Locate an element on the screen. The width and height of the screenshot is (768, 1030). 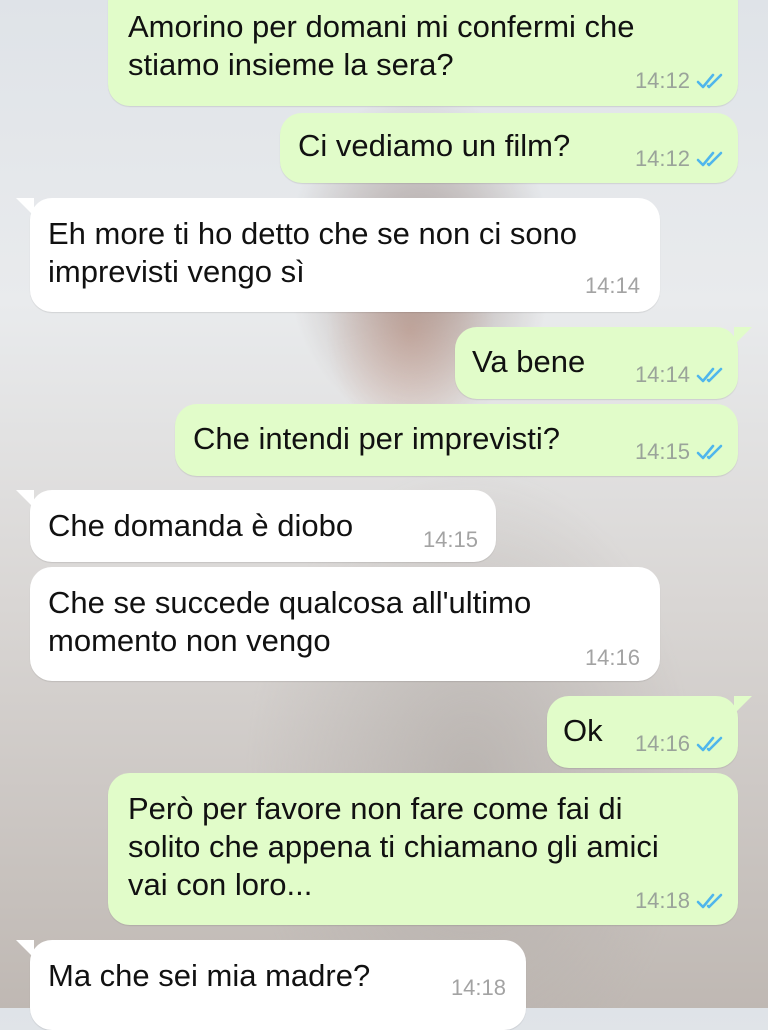
message-text: Ci vediamo un film? is located at coordinates (434, 145).